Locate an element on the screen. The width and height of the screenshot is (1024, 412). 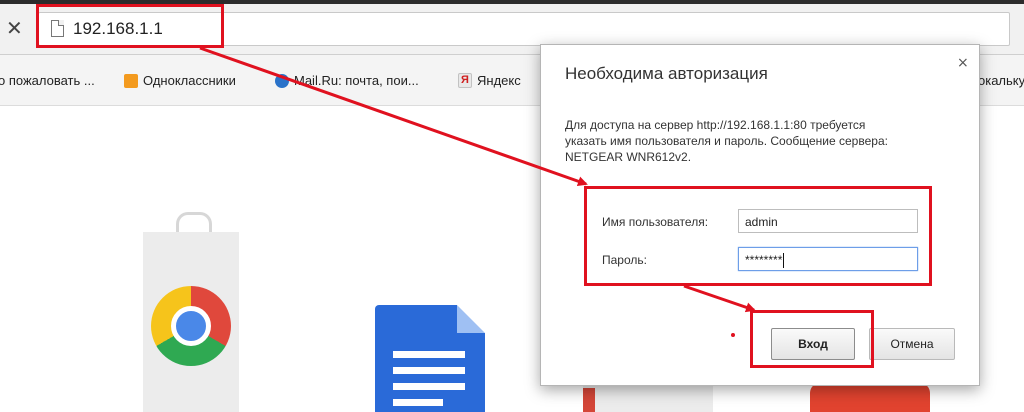
arrow-url-to-credentials is located at coordinates (393, 116).